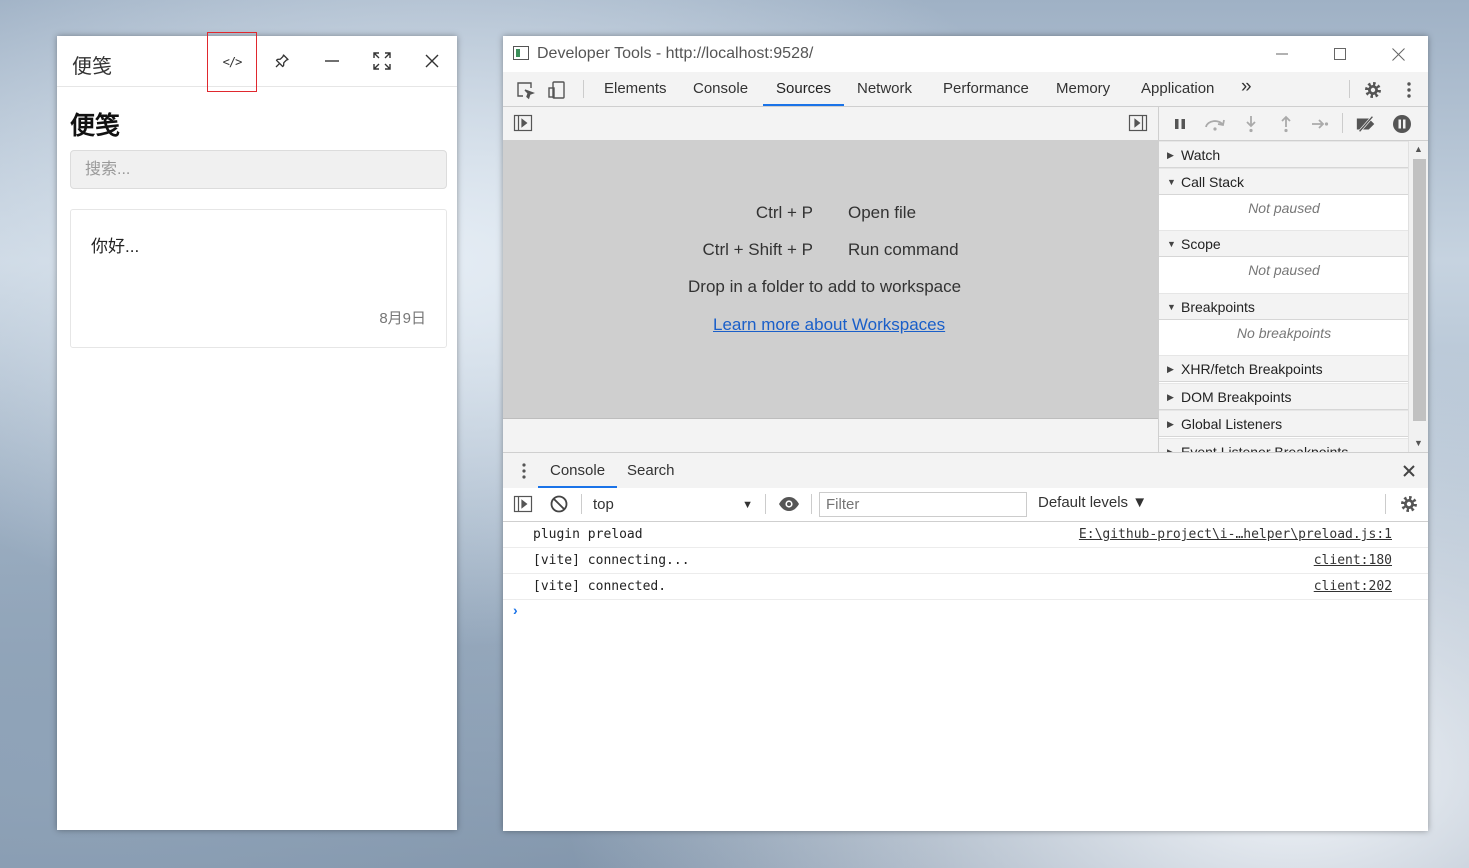 The width and height of the screenshot is (1469, 868). Describe the element at coordinates (757, 249) in the screenshot. I see `shortcut-keys: Ctrl + Shift + P` at that location.